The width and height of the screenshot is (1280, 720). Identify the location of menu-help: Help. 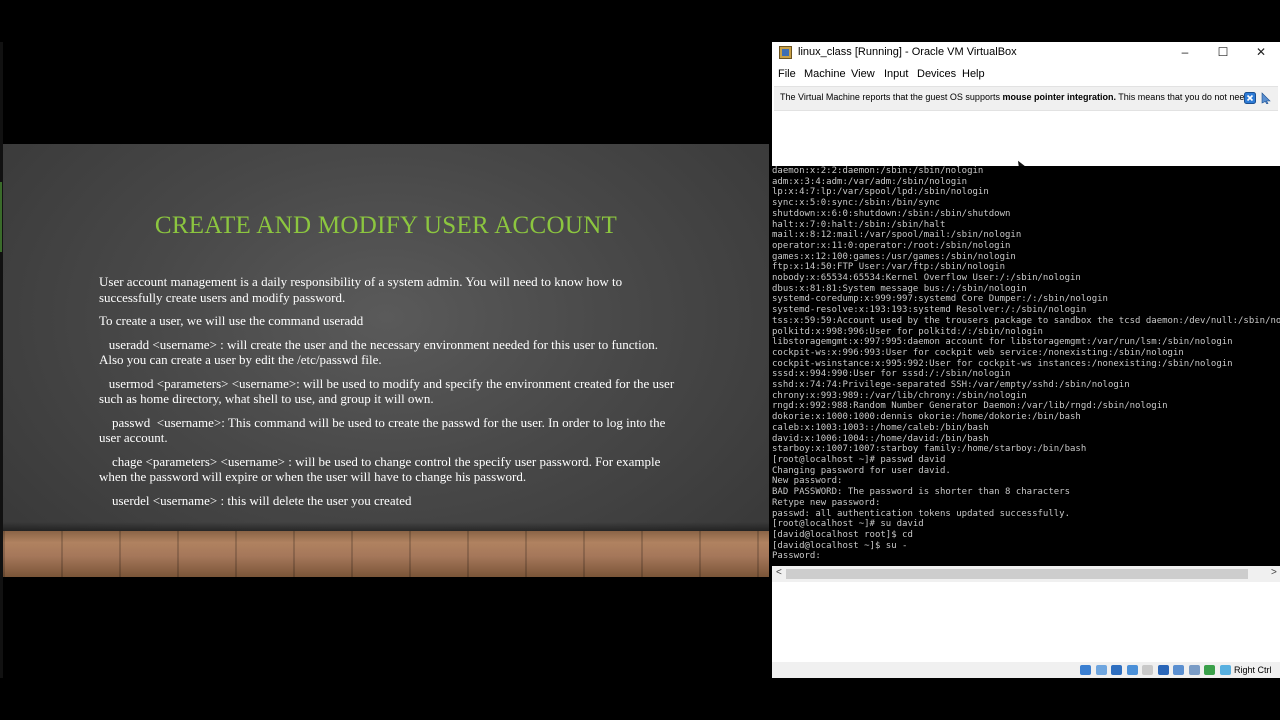
(973, 74).